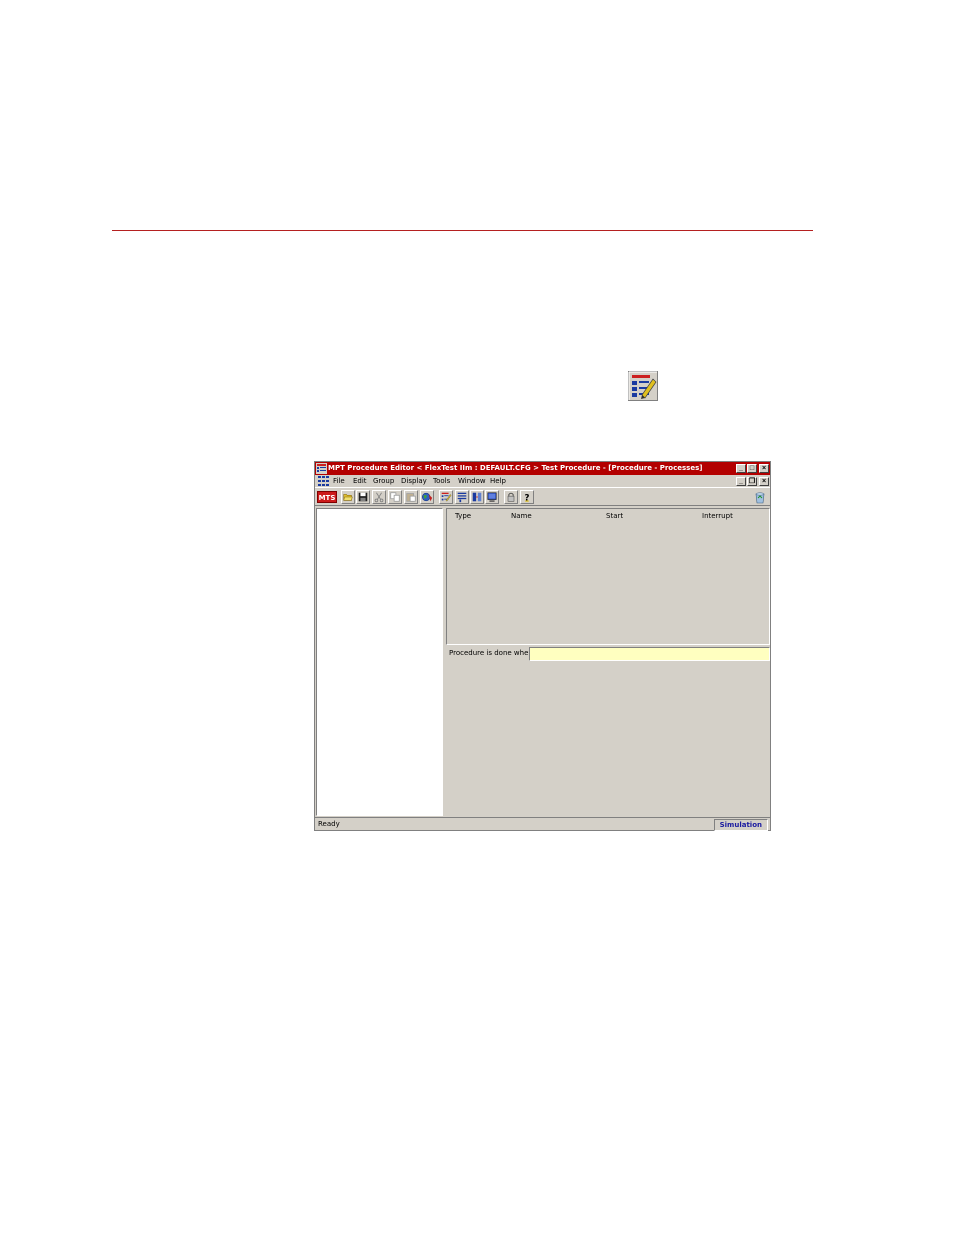  What do you see at coordinates (462, 497) in the screenshot?
I see `process-list-icon` at bounding box center [462, 497].